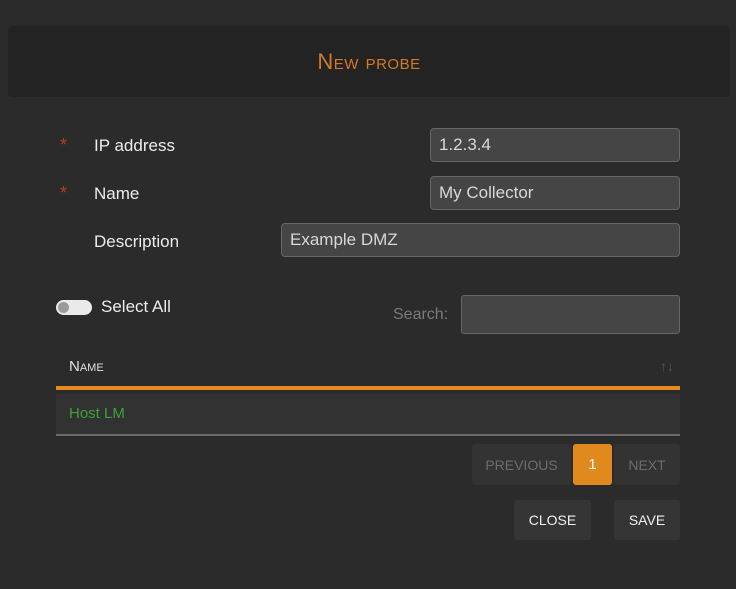  Describe the element at coordinates (134, 145) in the screenshot. I see `ip-address-label: IP address` at that location.